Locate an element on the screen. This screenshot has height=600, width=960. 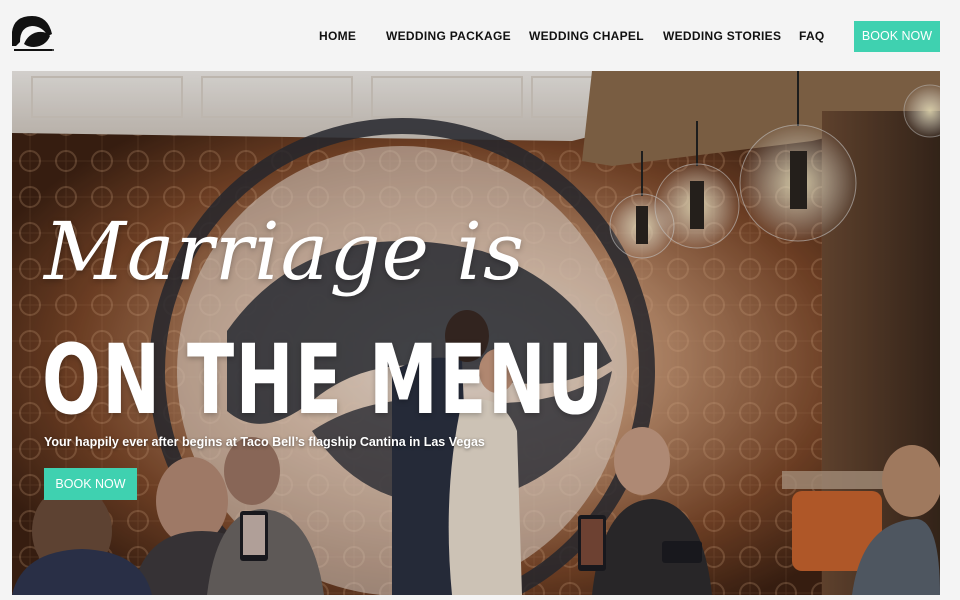
nav-faq-link: FAQ is located at coordinates (812, 36).